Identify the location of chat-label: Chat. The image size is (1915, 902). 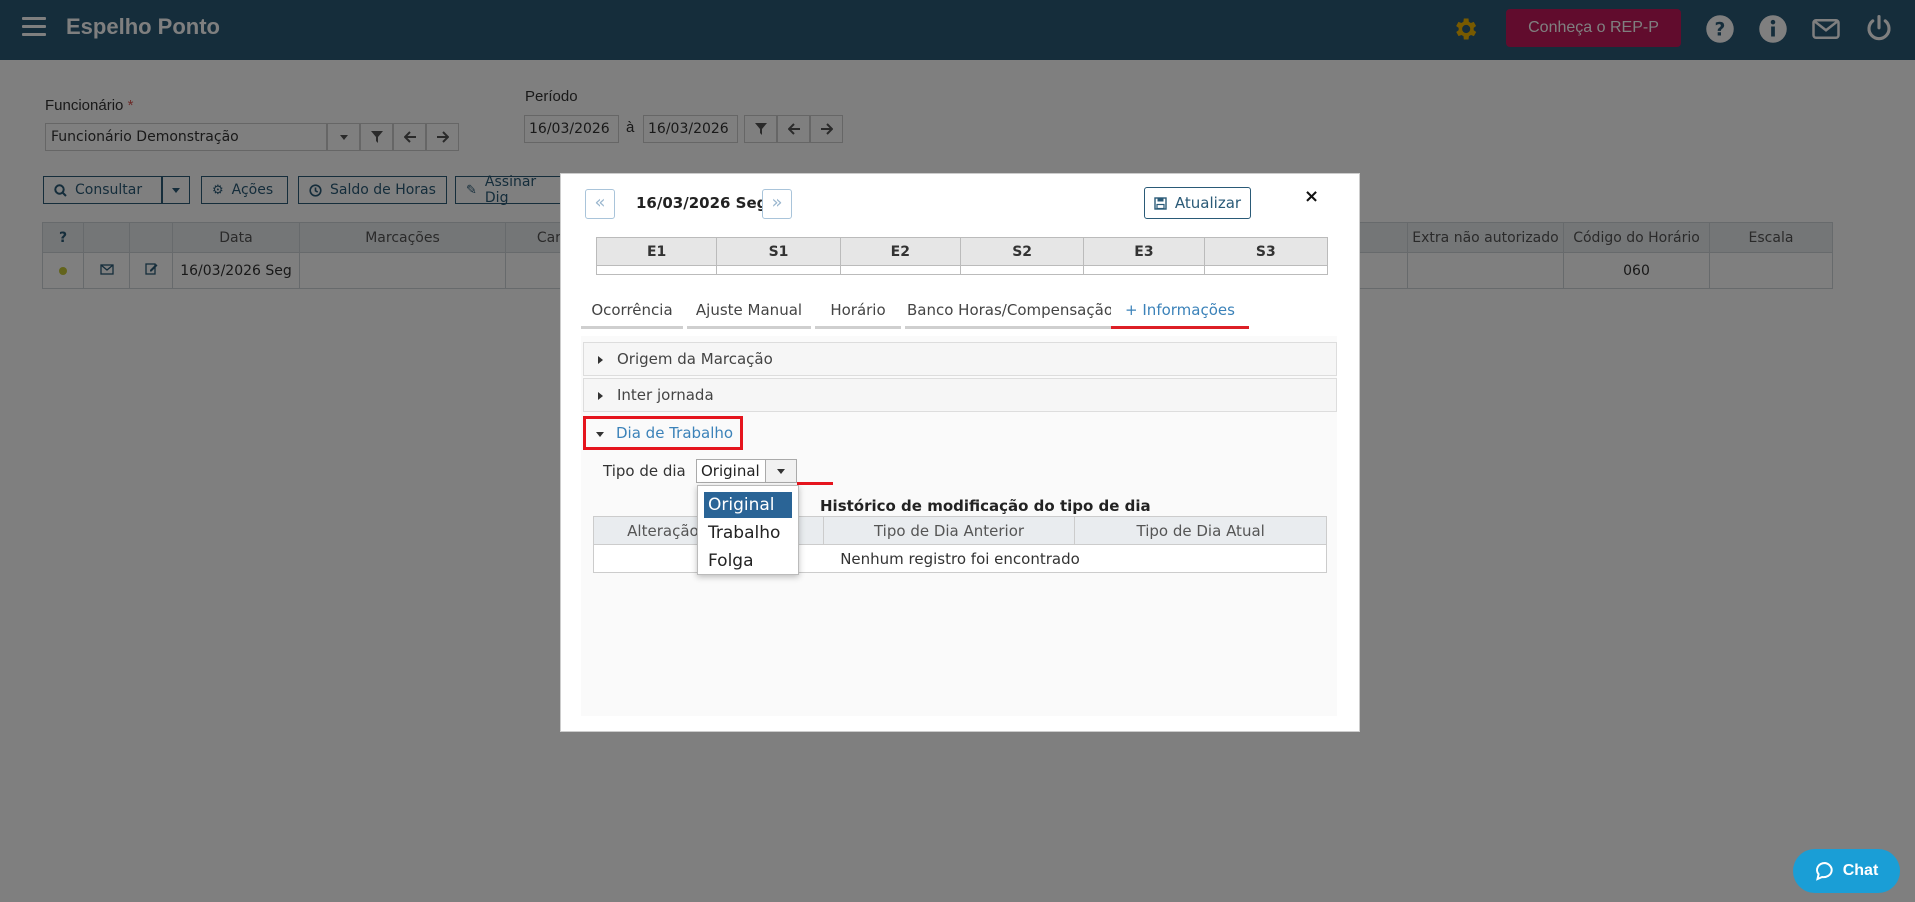
(1860, 870).